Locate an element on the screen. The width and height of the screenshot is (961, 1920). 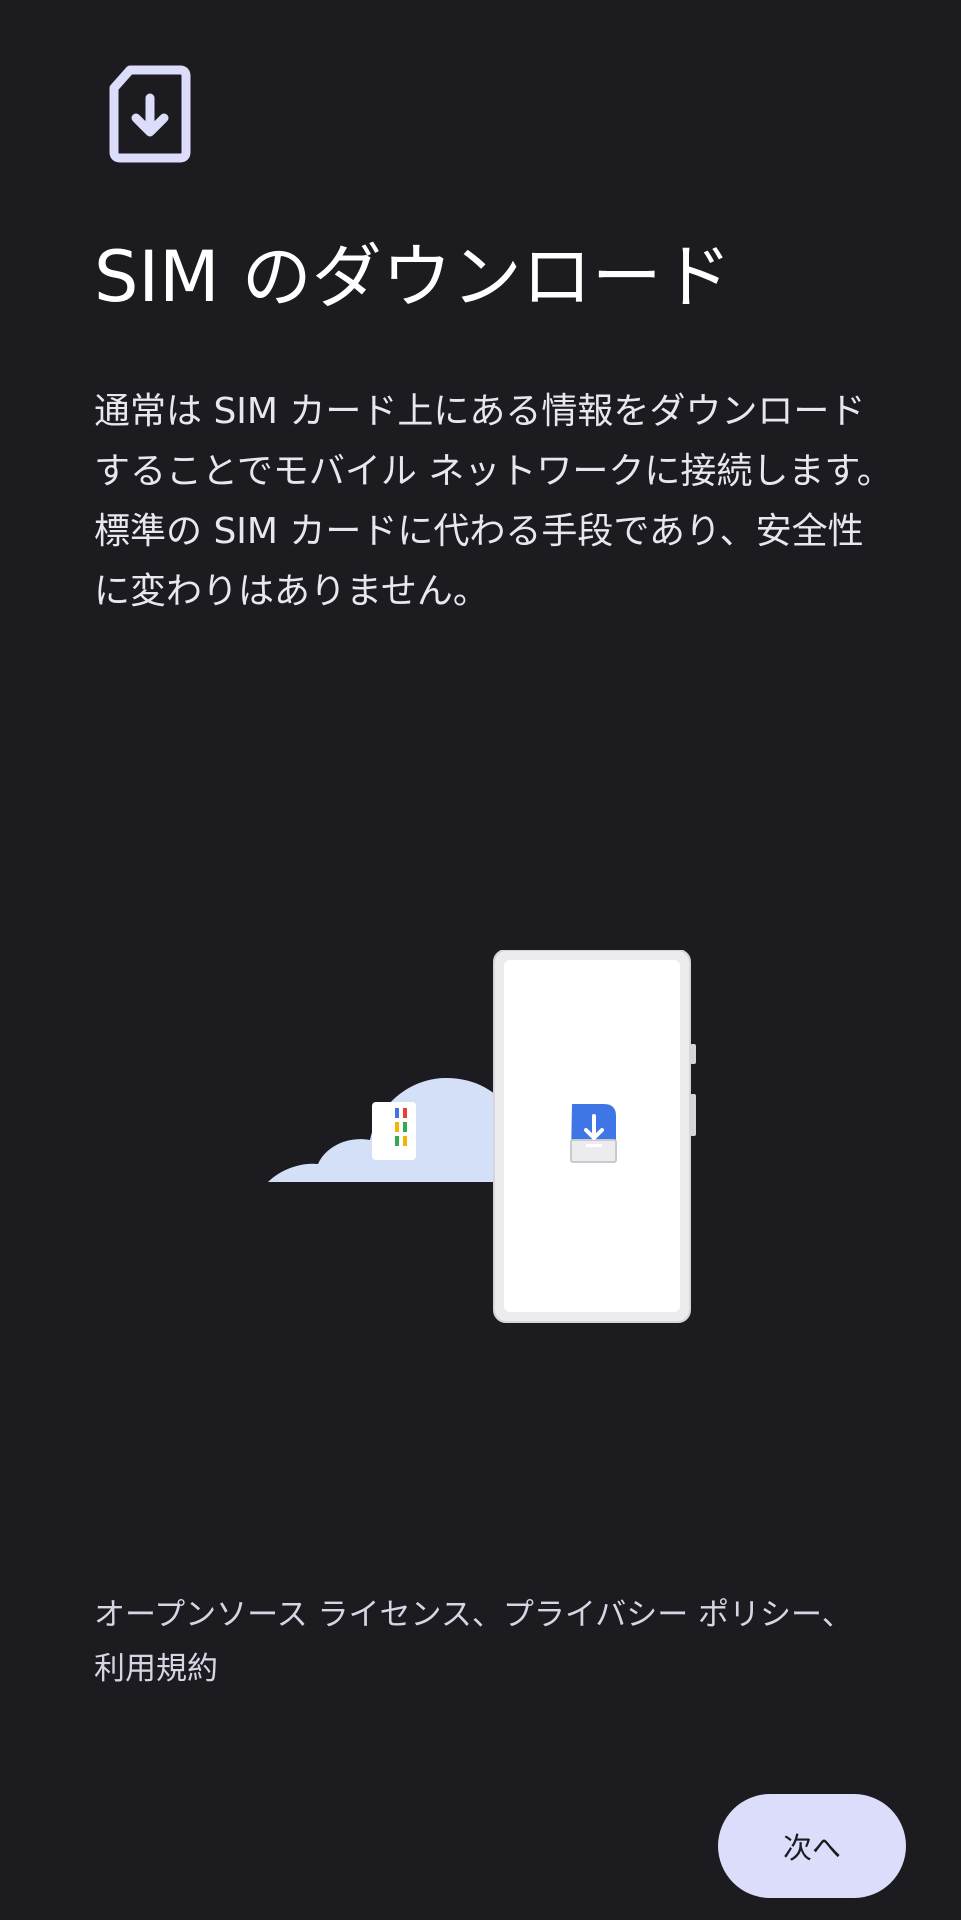
page-title: SIM のダウンロード is located at coordinates (413, 277).